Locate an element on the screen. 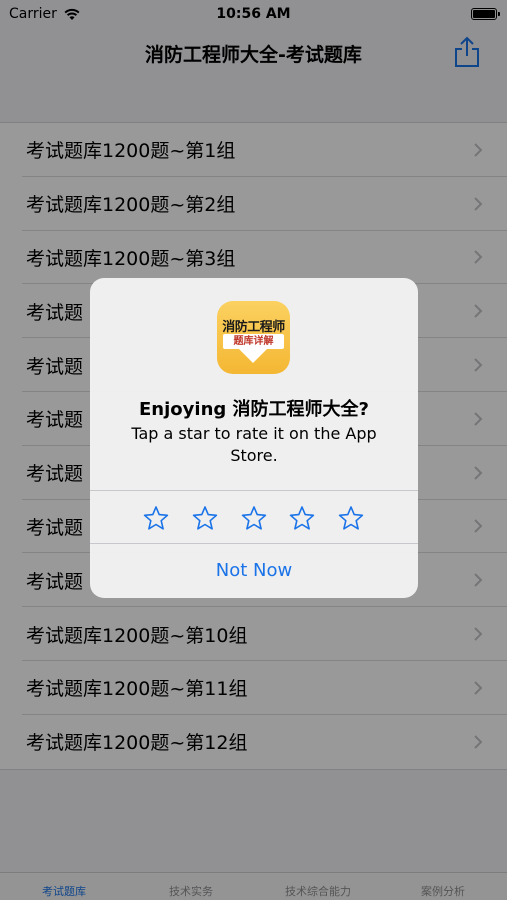 The height and width of the screenshot is (900, 507). app-icon-arrow is located at coordinates (253, 356).